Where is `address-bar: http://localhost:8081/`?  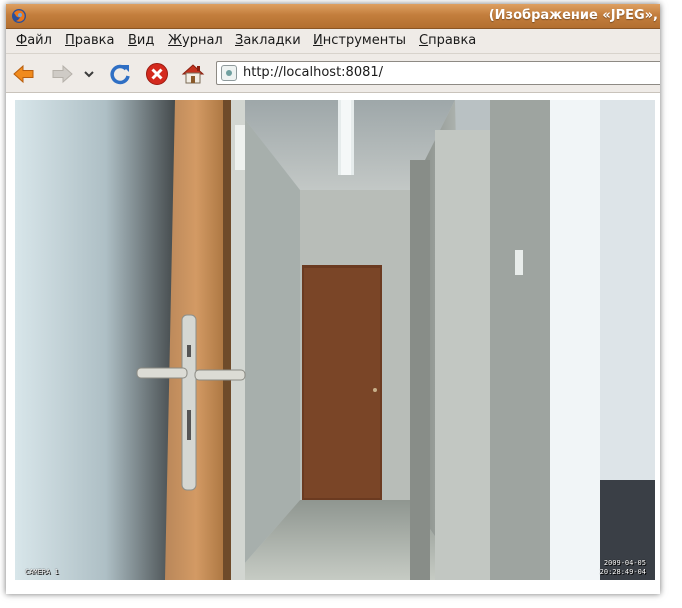 address-bar: http://localhost:8081/ is located at coordinates (438, 73).